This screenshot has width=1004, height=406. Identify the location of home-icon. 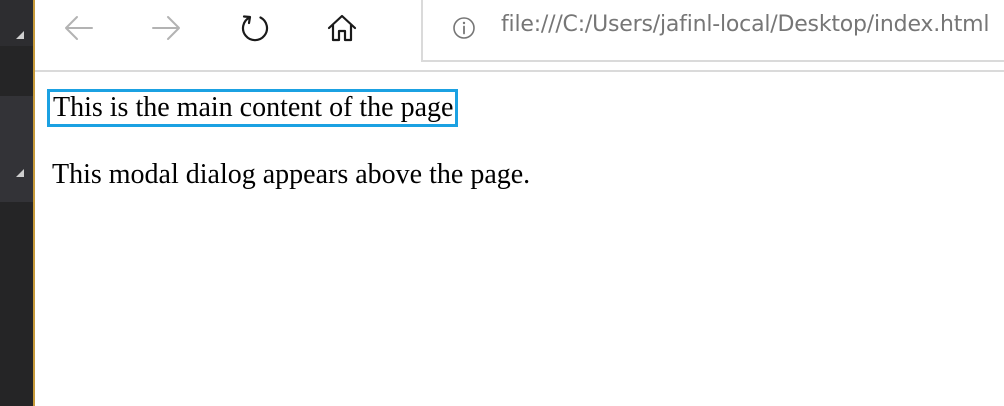
(342, 28).